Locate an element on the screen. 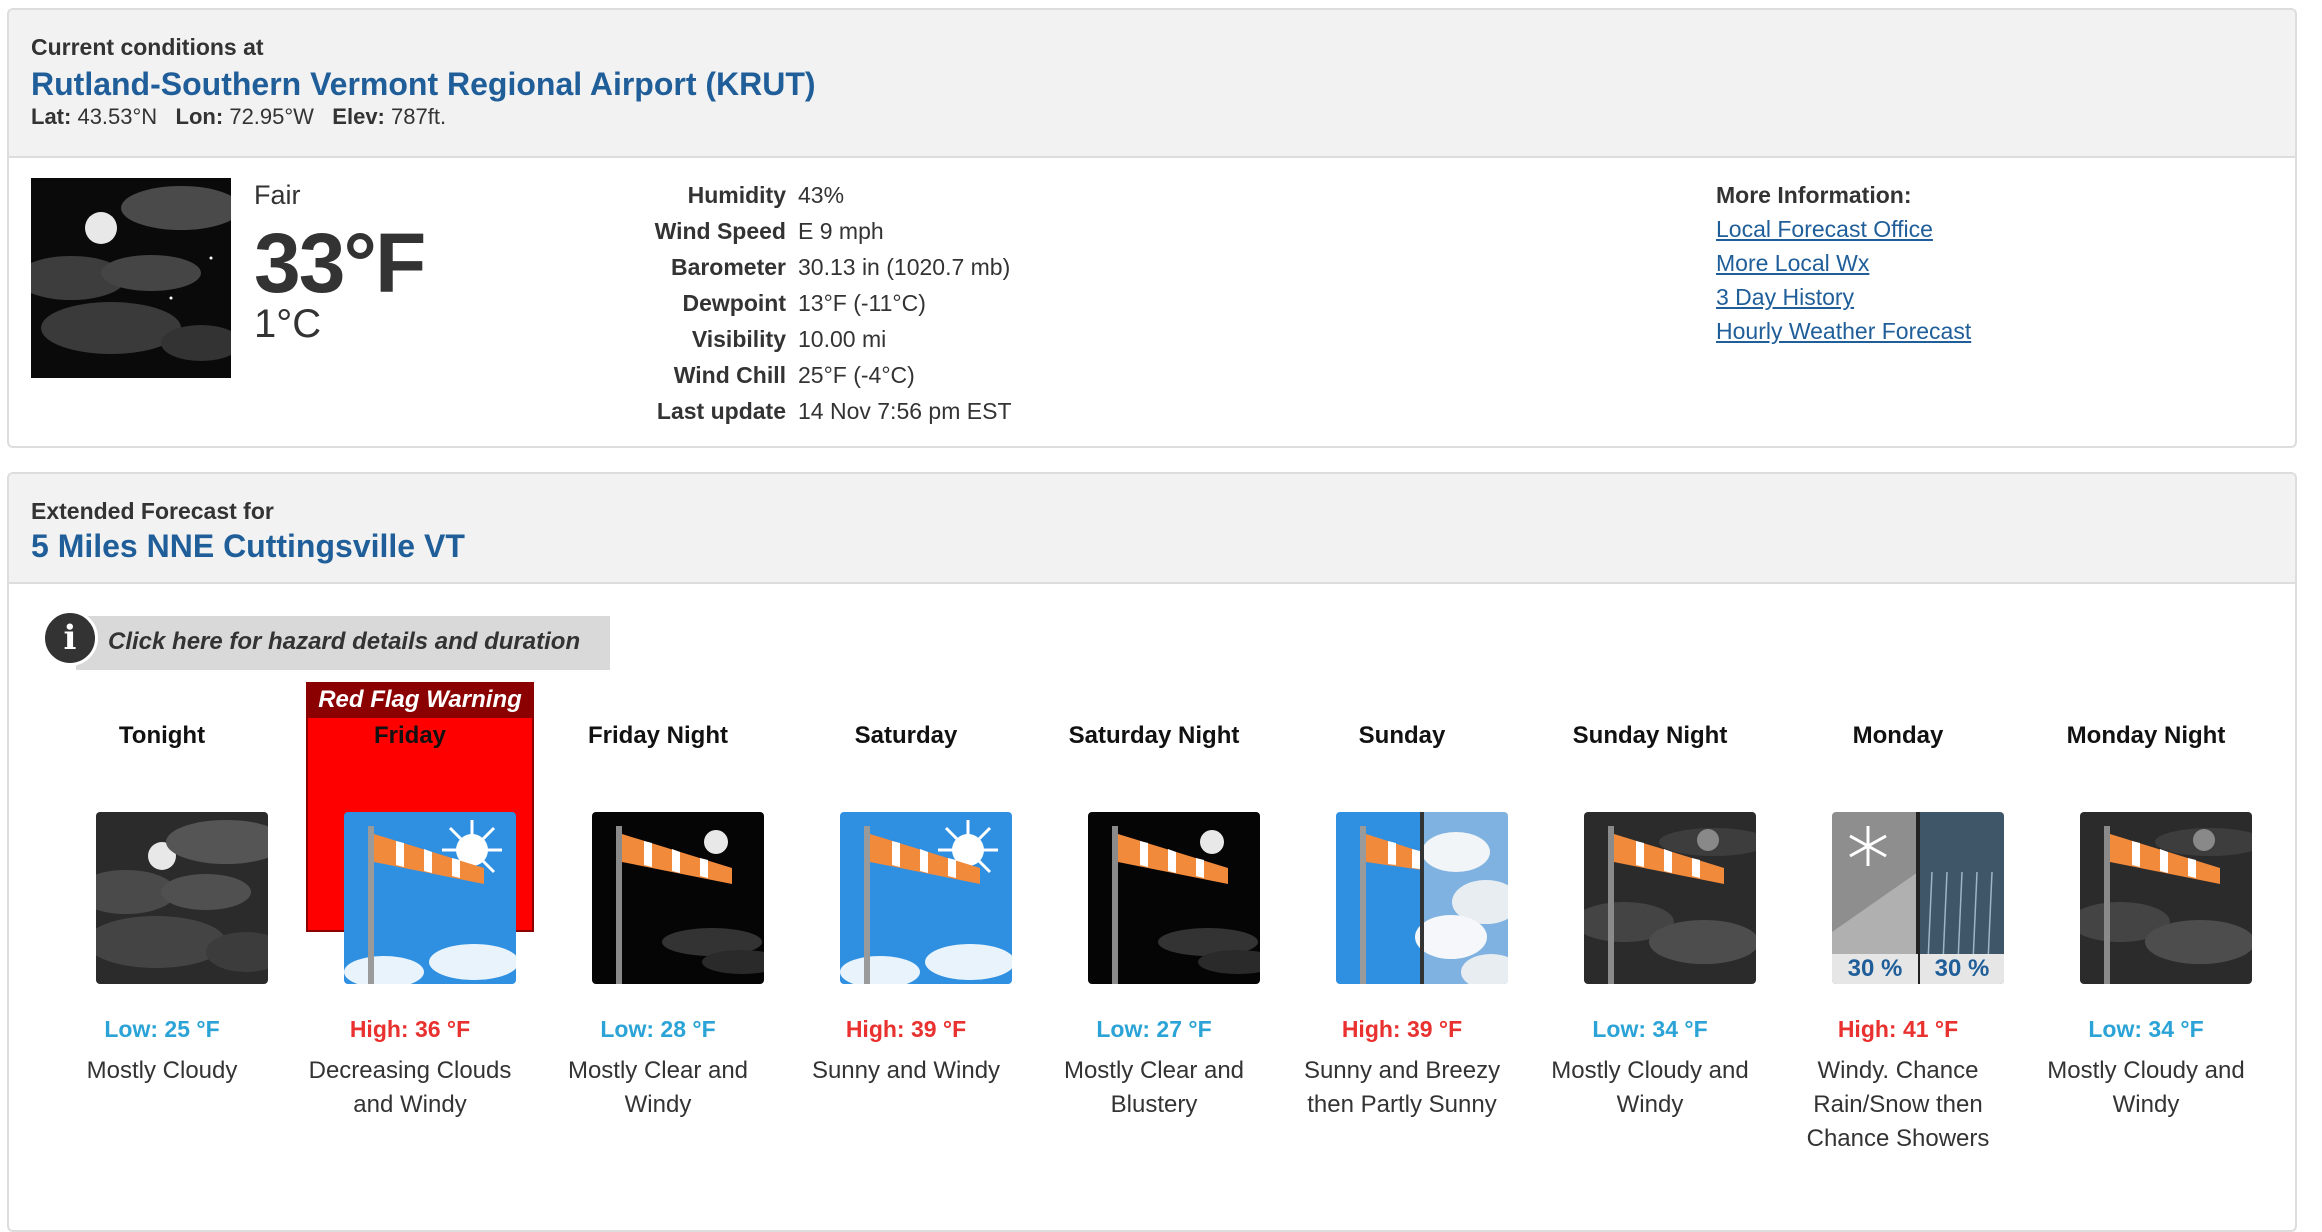 This screenshot has height=1232, width=2322. forecast-period-name: Sunday Night is located at coordinates (1650, 735).